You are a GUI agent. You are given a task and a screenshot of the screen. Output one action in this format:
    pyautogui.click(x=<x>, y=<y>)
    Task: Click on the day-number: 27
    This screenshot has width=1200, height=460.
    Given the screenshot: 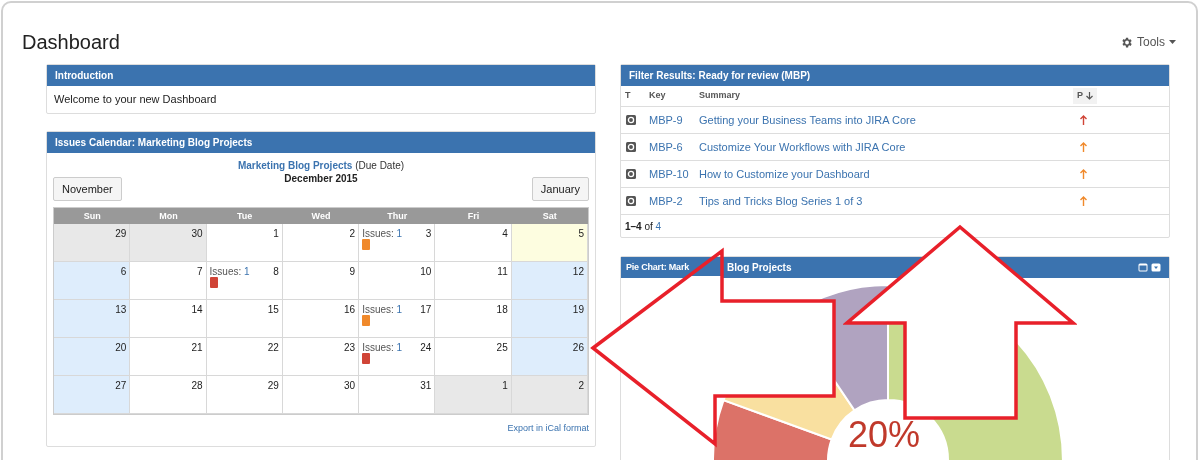 What is the action you would take?
    pyautogui.click(x=121, y=386)
    